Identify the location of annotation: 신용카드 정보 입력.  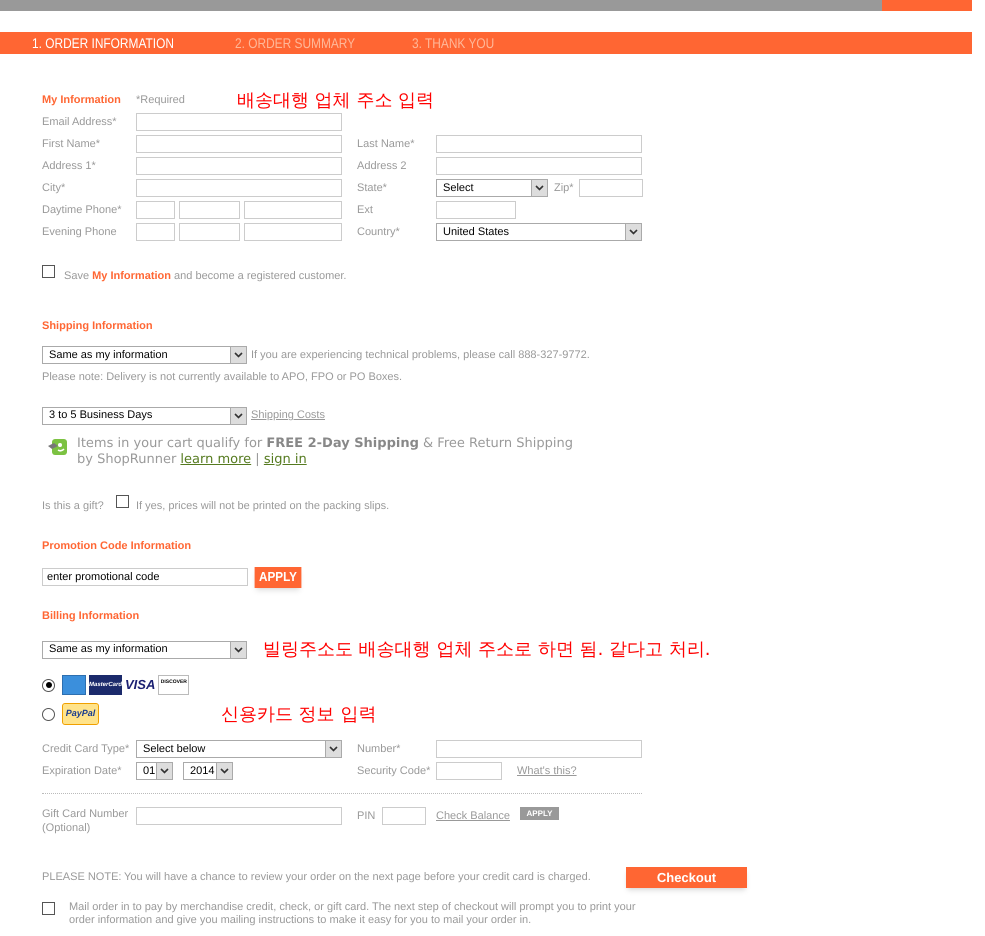
(298, 714).